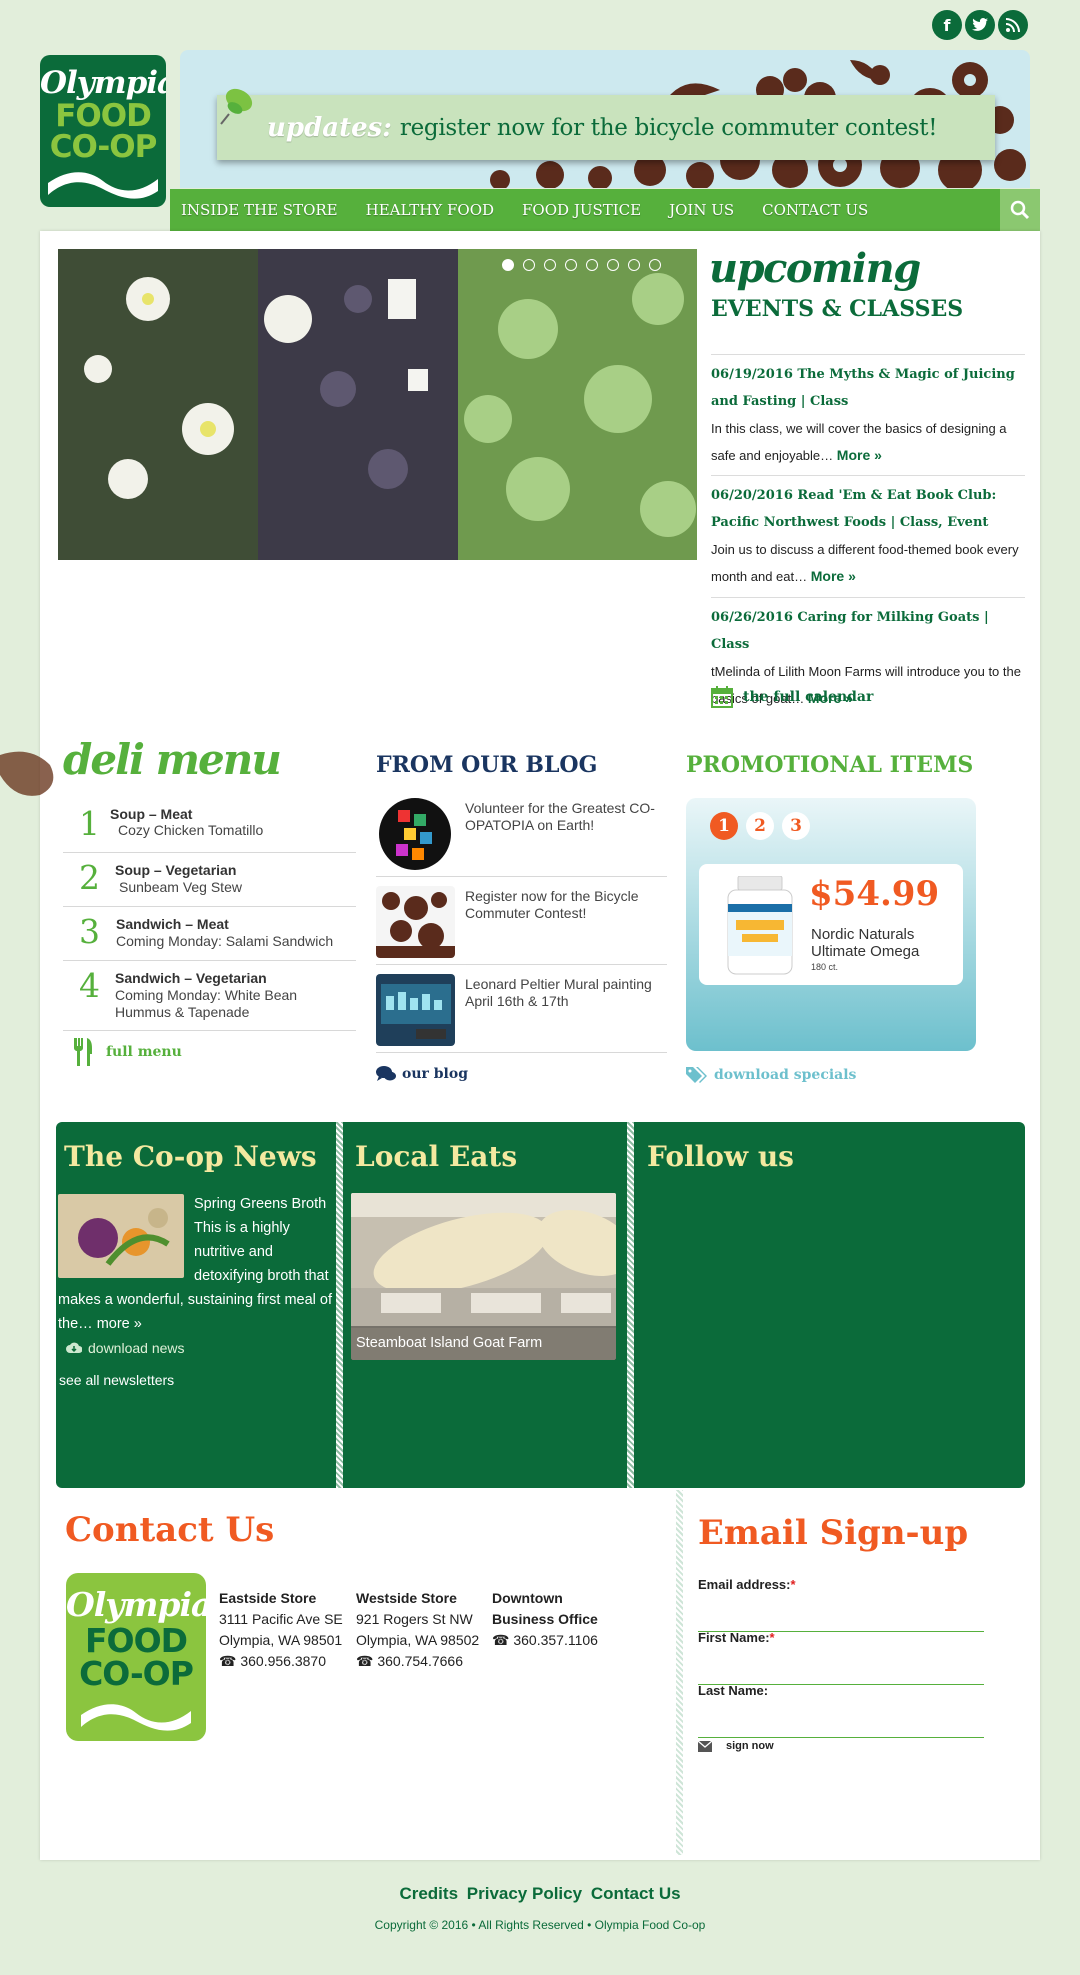 The height and width of the screenshot is (1975, 1080). Describe the element at coordinates (796, 826) in the screenshot. I see `promo-page-3: 3` at that location.